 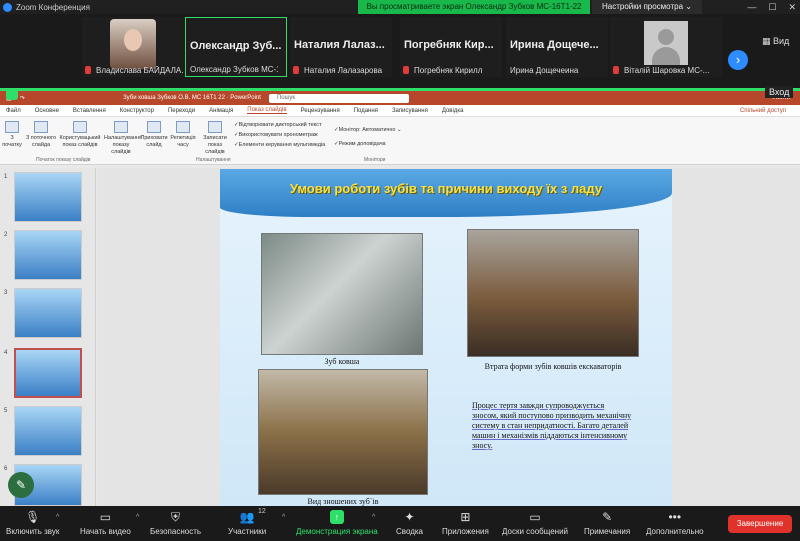 I want to click on minimize-icon: —, so click(x=751, y=7).